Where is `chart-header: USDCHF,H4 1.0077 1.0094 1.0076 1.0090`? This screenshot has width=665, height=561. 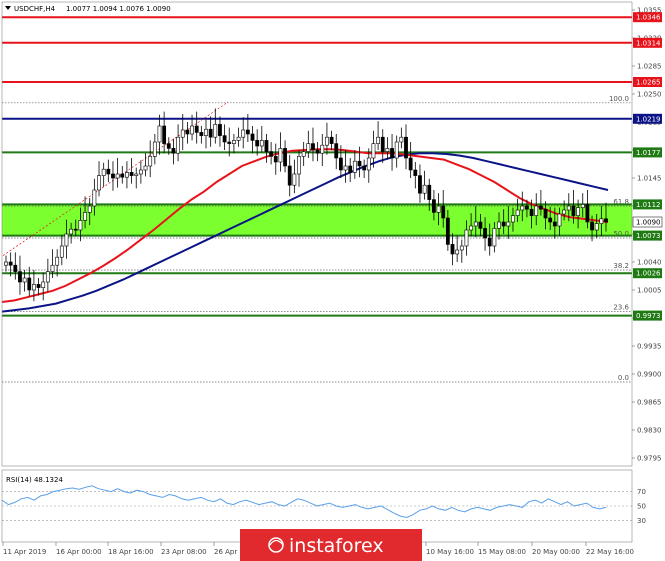
chart-header: USDCHF,H4 1.0077 1.0094 1.0076 1.0090 is located at coordinates (88, 9).